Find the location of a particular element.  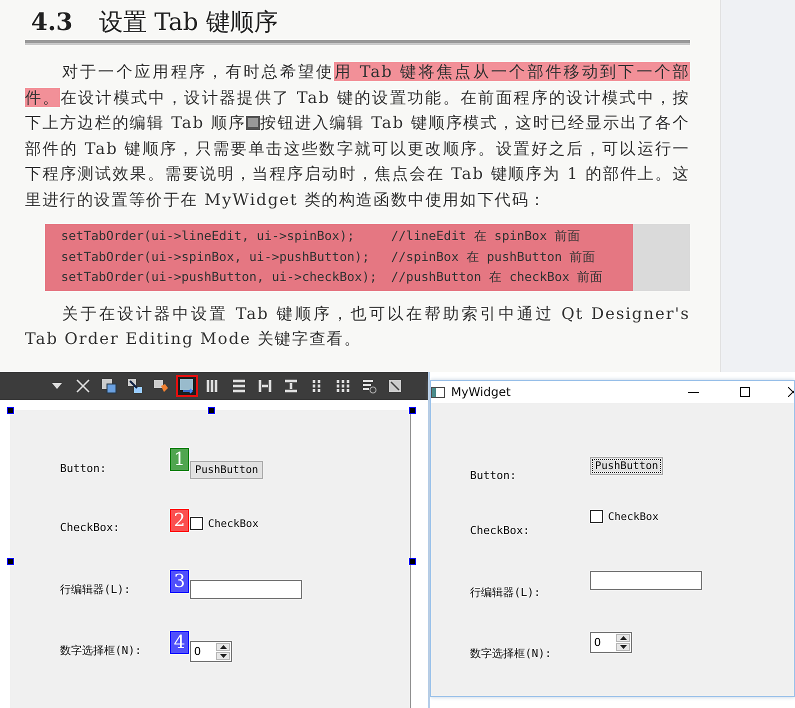

grid-layout-icon is located at coordinates (343, 386).